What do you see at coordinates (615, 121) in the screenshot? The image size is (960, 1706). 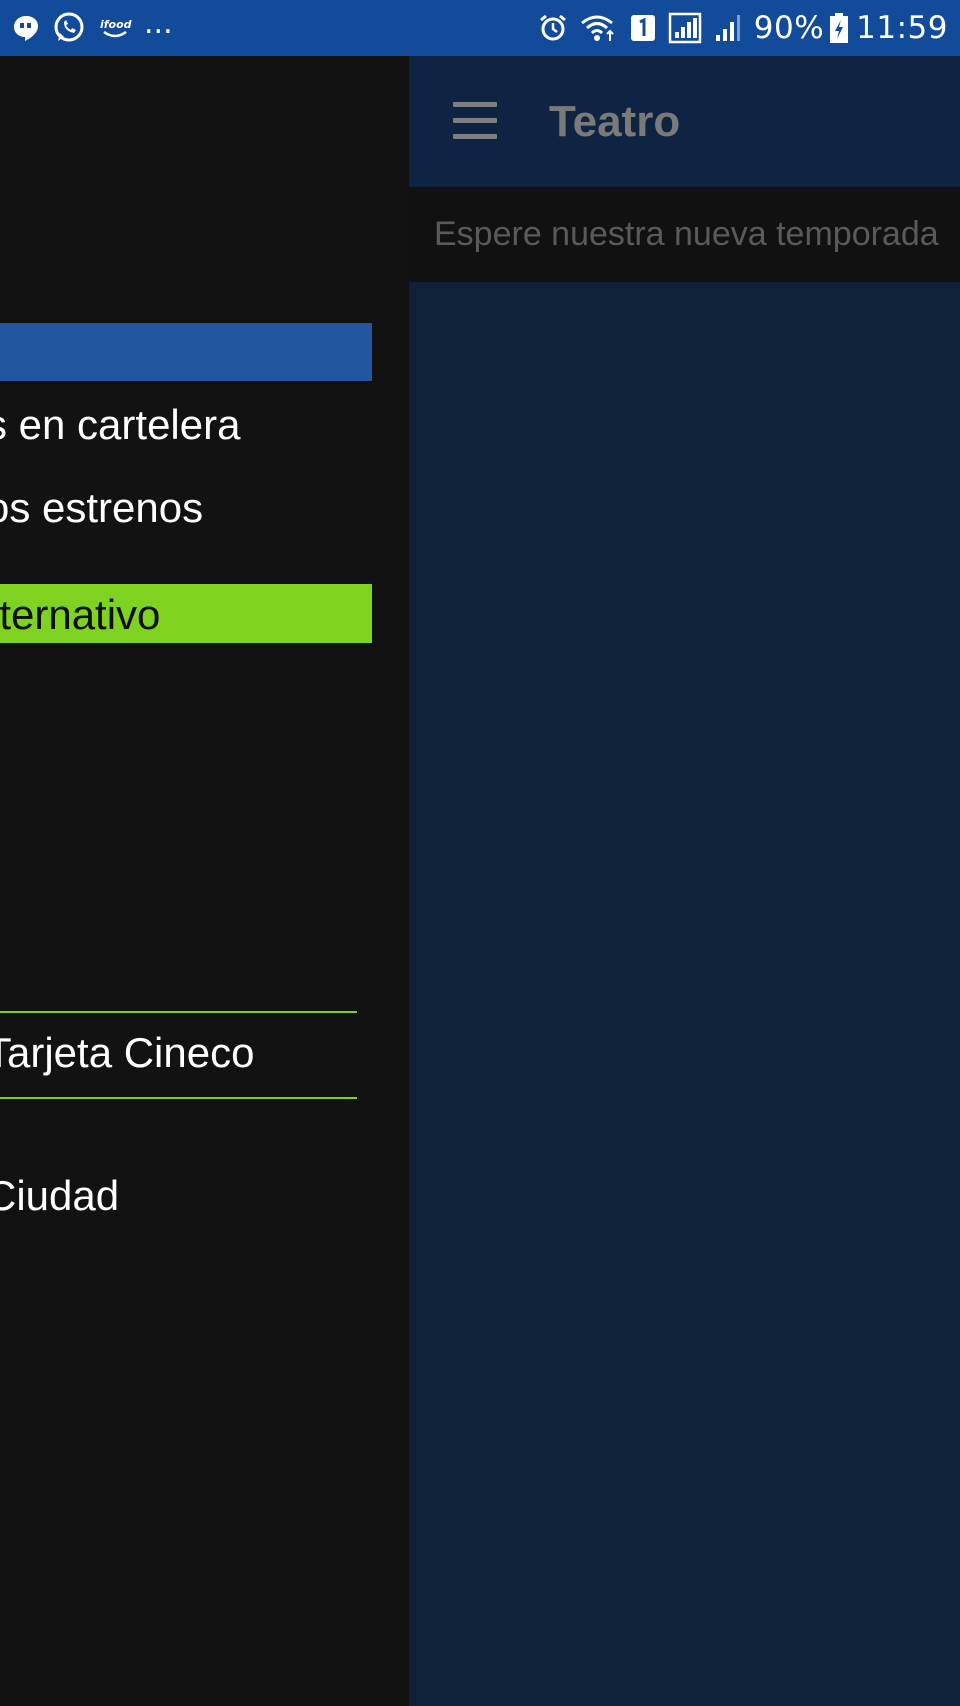 I see `page-title: Teatro` at bounding box center [615, 121].